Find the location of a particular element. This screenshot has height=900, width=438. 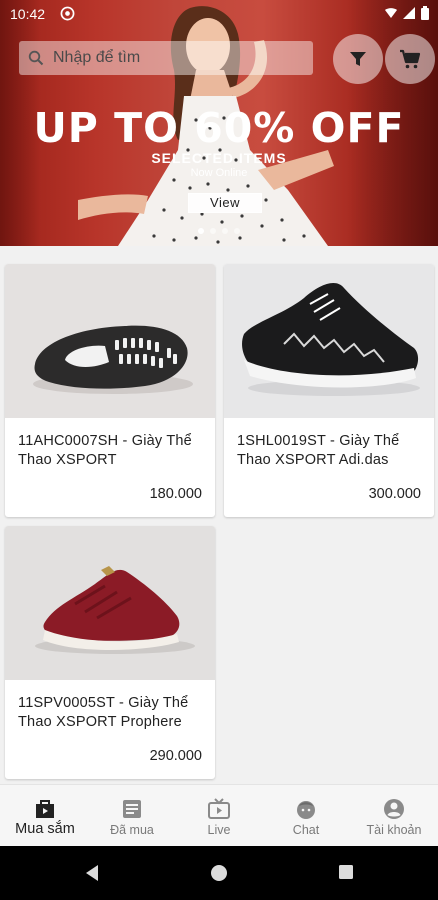

nav-item-chat: Chat is located at coordinates (306, 816).